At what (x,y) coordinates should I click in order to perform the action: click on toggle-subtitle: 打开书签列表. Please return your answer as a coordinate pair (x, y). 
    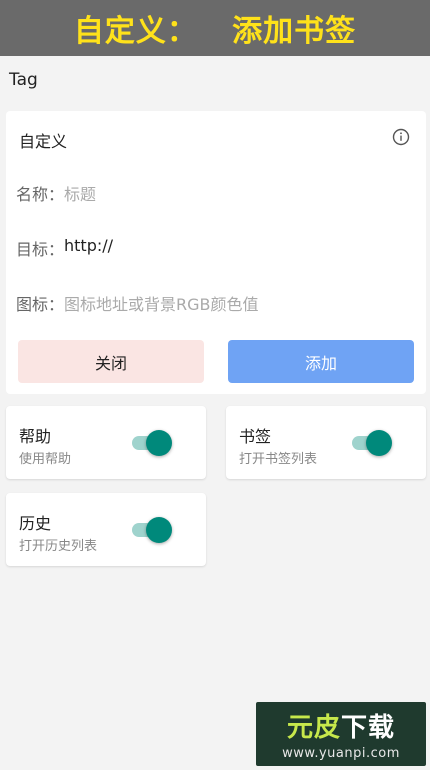
    Looking at the image, I should click on (278, 459).